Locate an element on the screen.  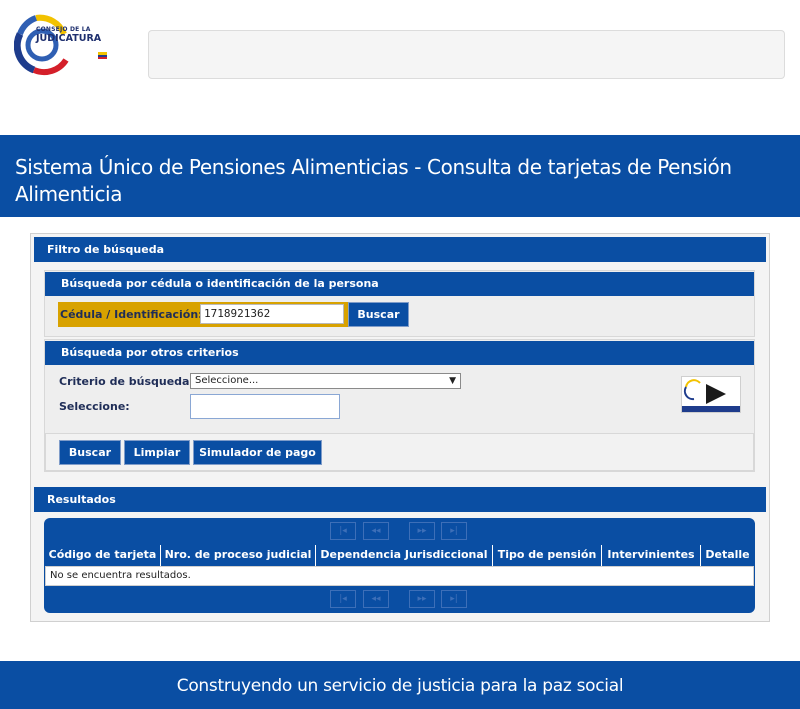
criterio-select: Seleccione... ▼ is located at coordinates (325, 381).